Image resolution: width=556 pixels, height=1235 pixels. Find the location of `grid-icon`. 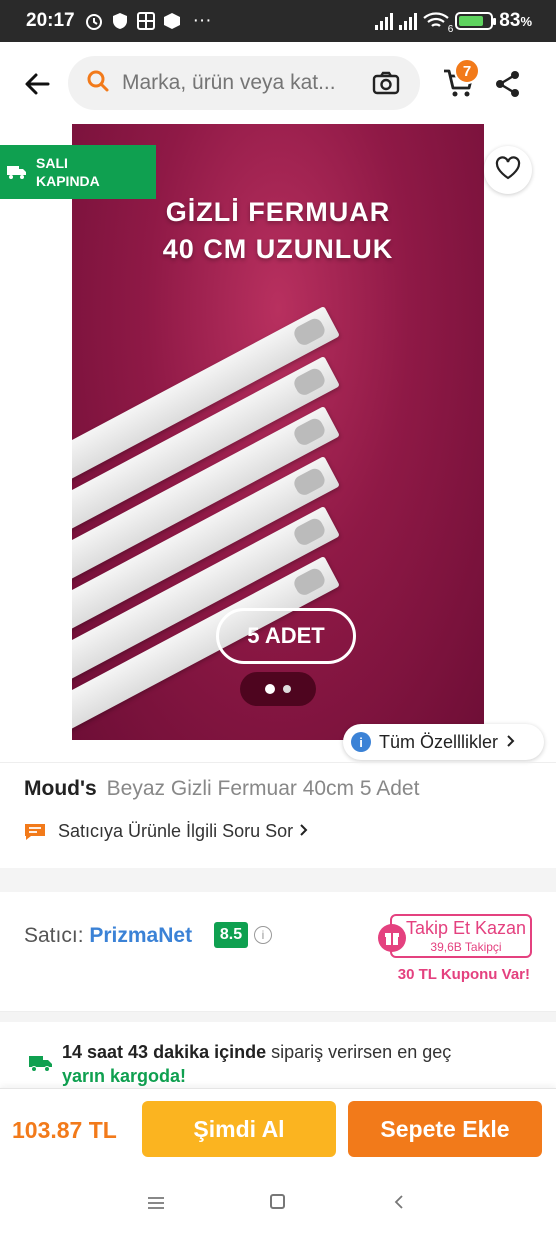

grid-icon is located at coordinates (146, 21).